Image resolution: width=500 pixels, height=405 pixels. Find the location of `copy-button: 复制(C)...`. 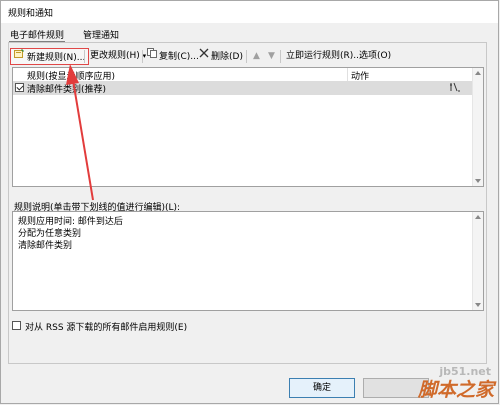

copy-button: 复制(C)... is located at coordinates (173, 56).